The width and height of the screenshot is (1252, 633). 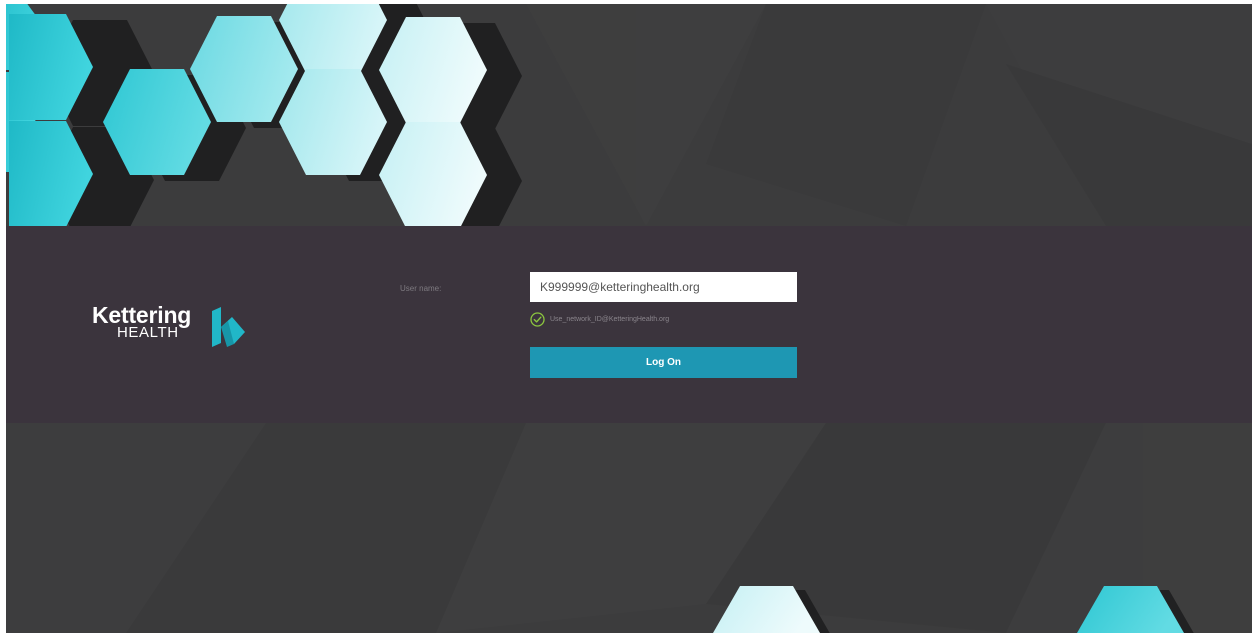 What do you see at coordinates (537, 319) in the screenshot?
I see `check-circle-icon` at bounding box center [537, 319].